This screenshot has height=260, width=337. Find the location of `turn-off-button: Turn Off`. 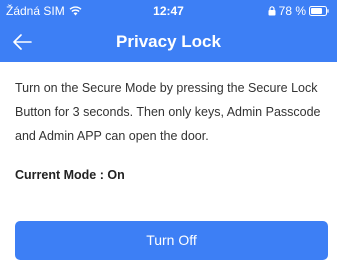

turn-off-button: Turn Off is located at coordinates (171, 240).